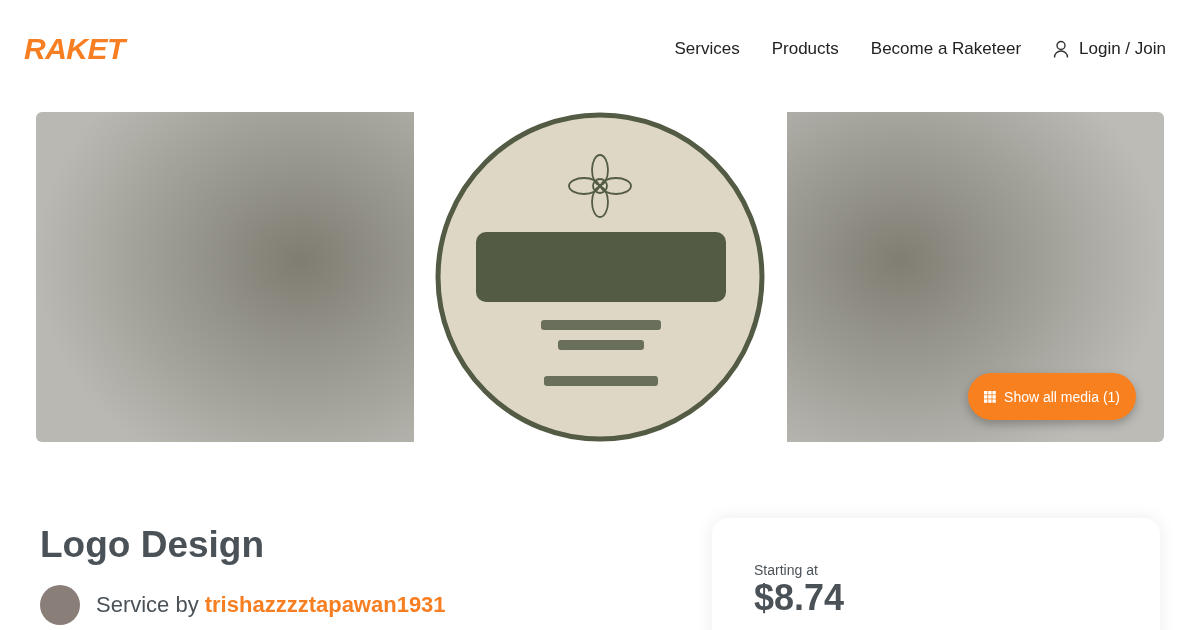  What do you see at coordinates (1109, 49) in the screenshot?
I see `login-link: Login / Join` at bounding box center [1109, 49].